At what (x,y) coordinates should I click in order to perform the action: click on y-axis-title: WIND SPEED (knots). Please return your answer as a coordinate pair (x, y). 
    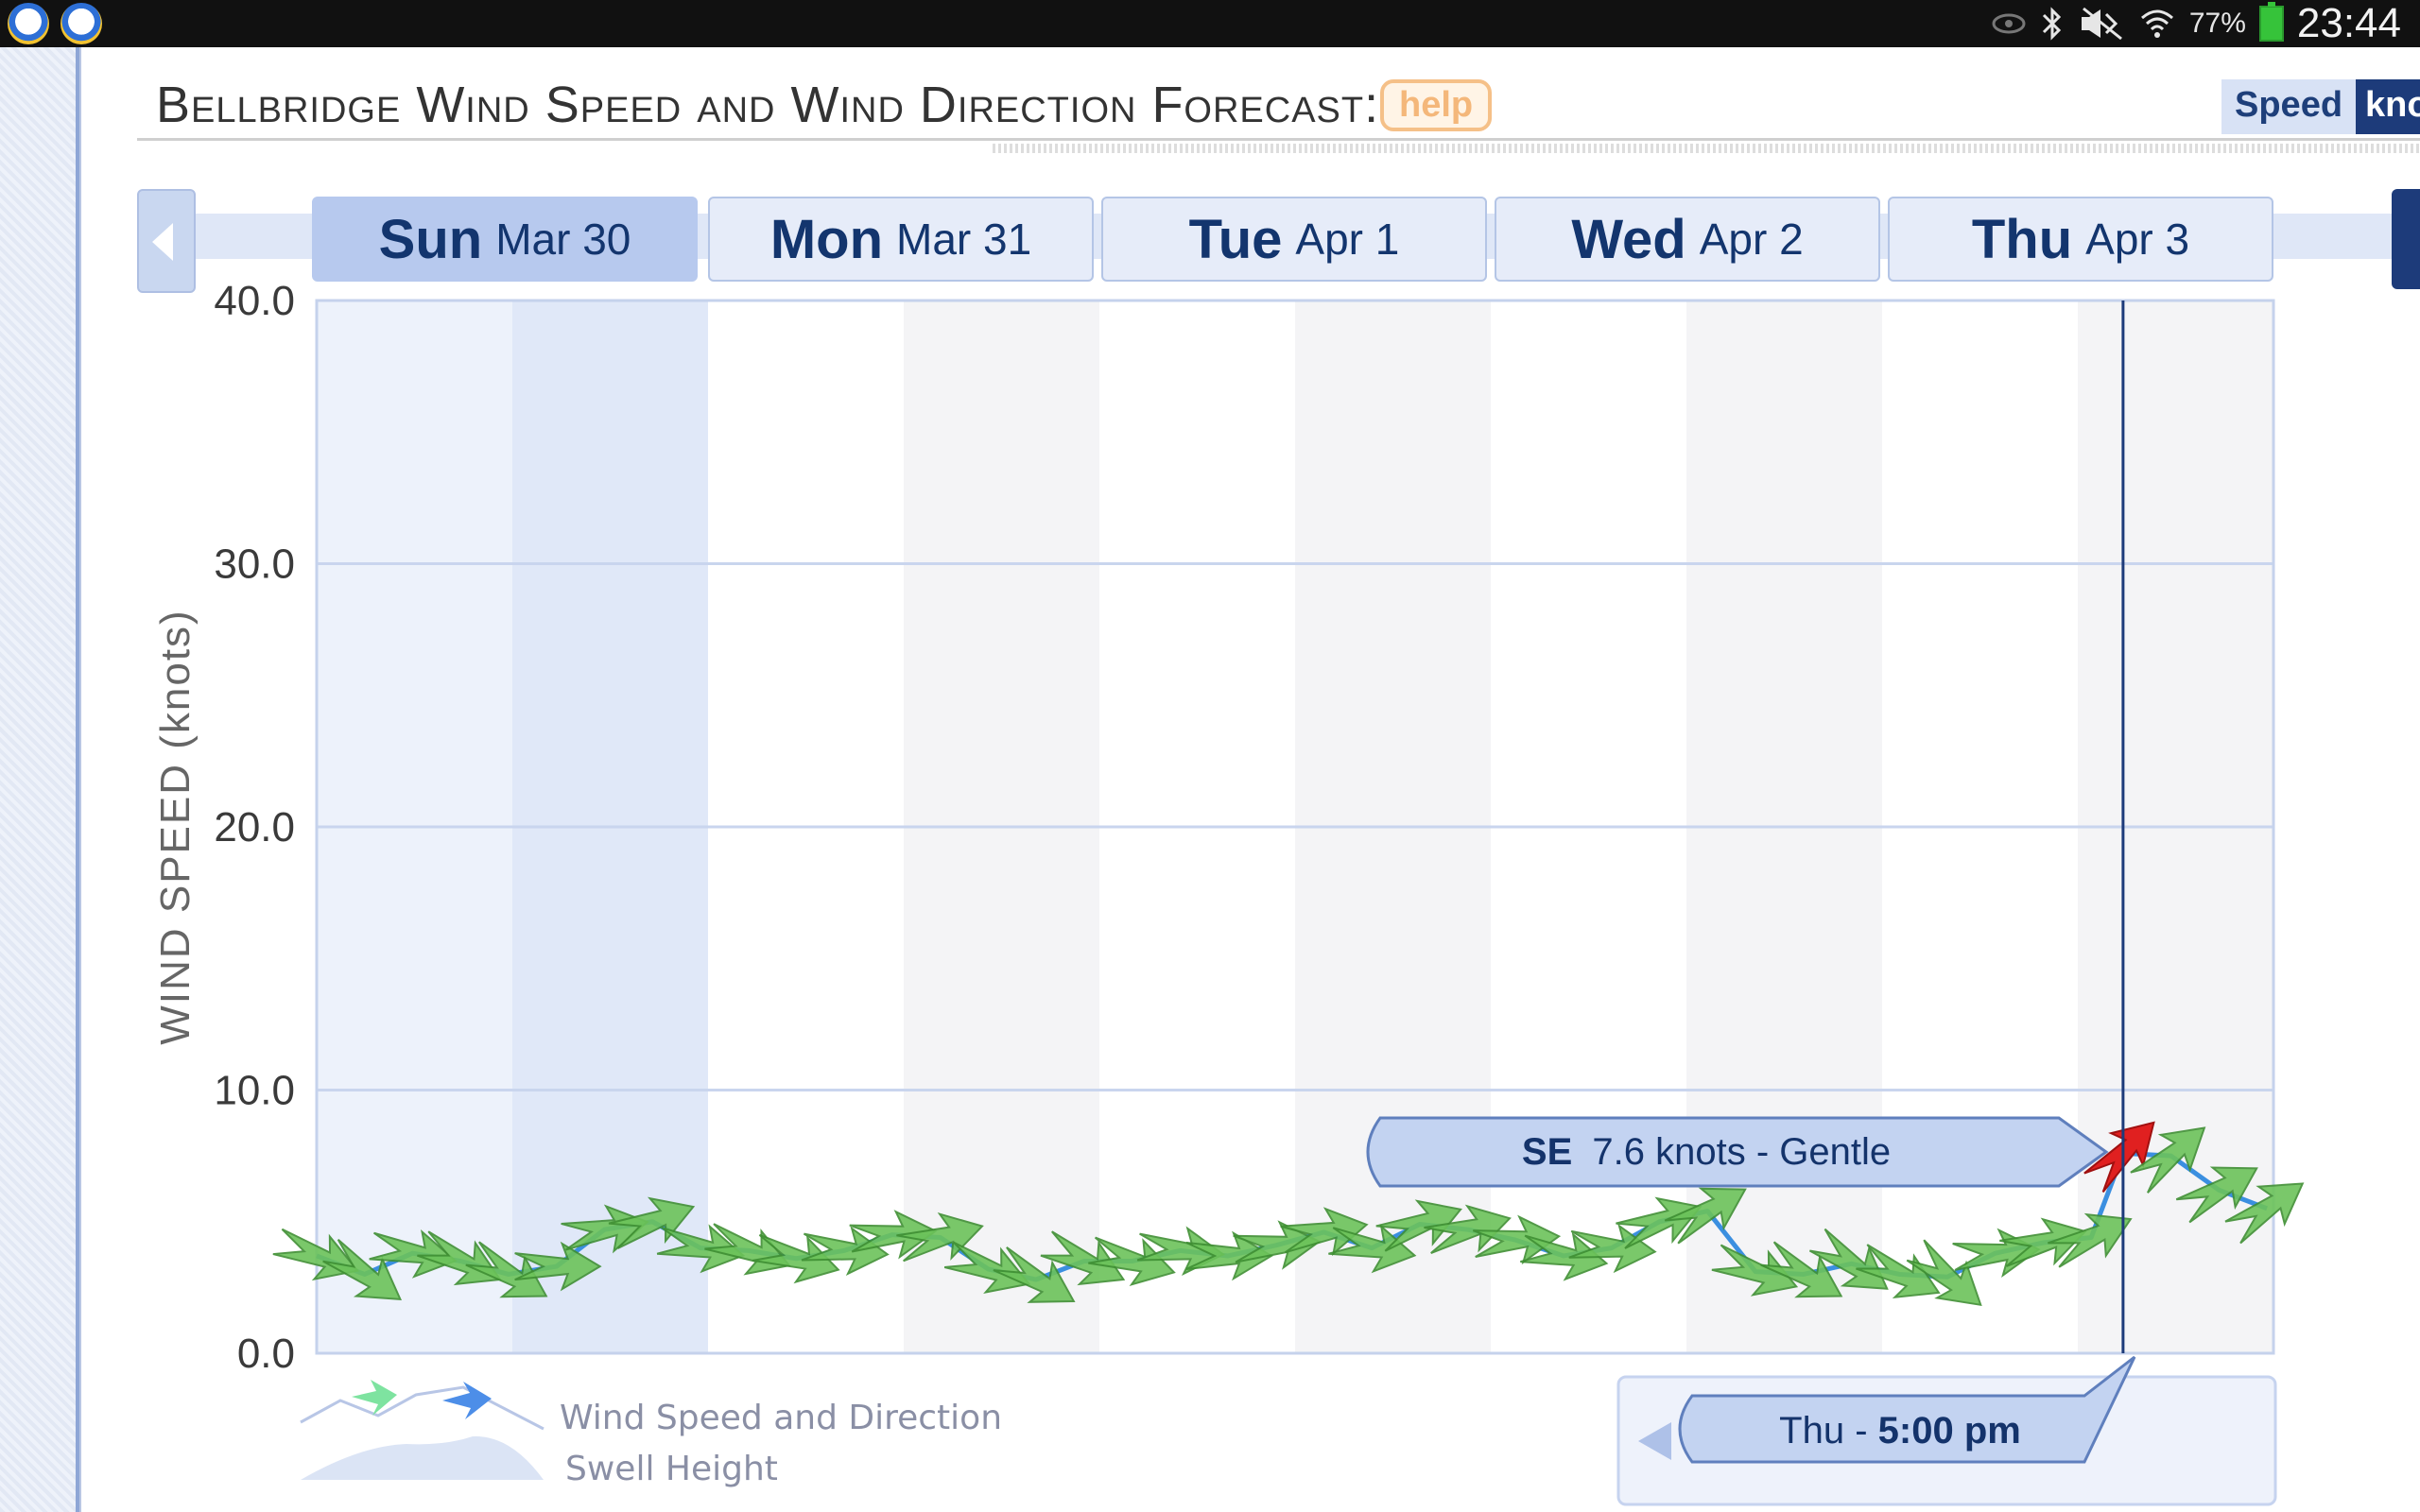
    Looking at the image, I should click on (175, 826).